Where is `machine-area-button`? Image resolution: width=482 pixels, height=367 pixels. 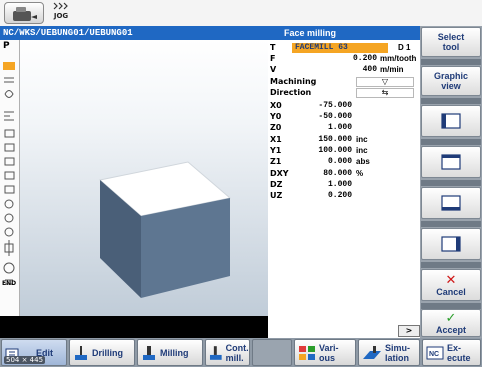
machine-area-button is located at coordinates (24, 13).